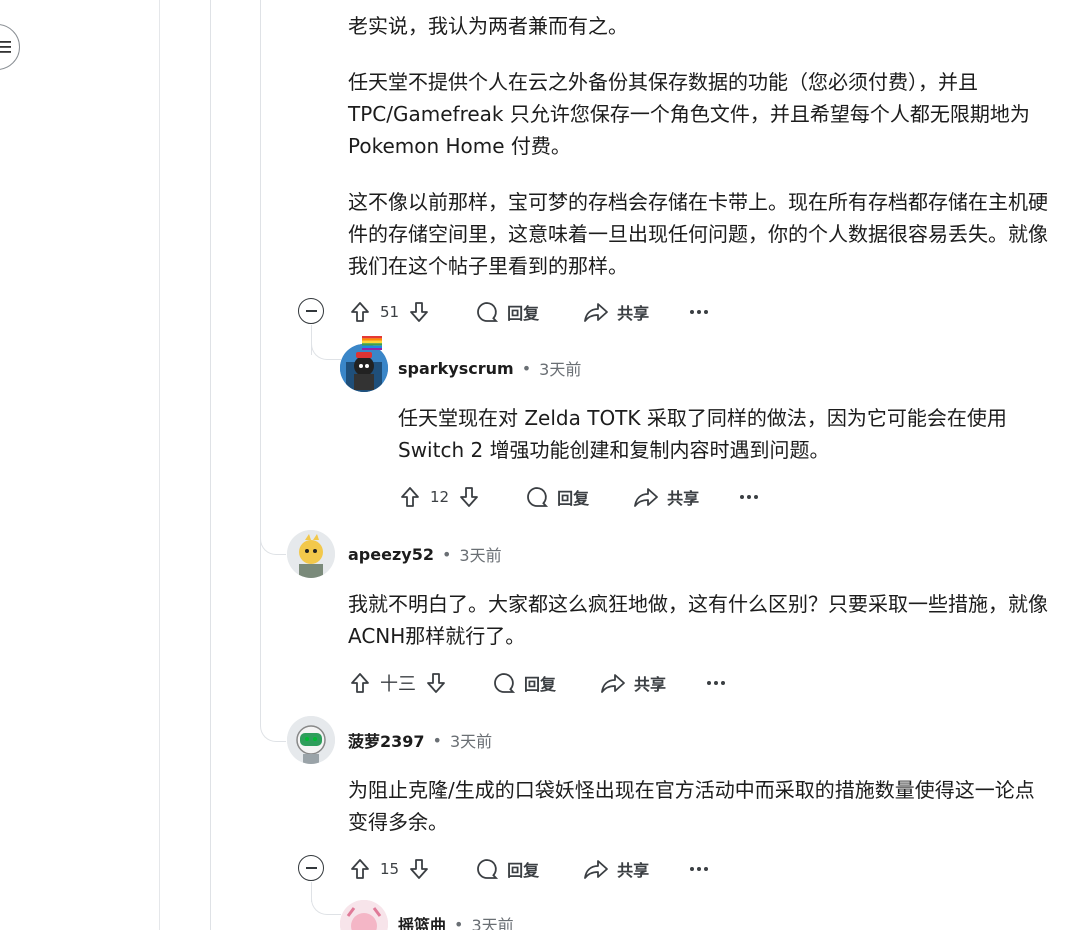  I want to click on vote-score: 十三, so click(398, 684).